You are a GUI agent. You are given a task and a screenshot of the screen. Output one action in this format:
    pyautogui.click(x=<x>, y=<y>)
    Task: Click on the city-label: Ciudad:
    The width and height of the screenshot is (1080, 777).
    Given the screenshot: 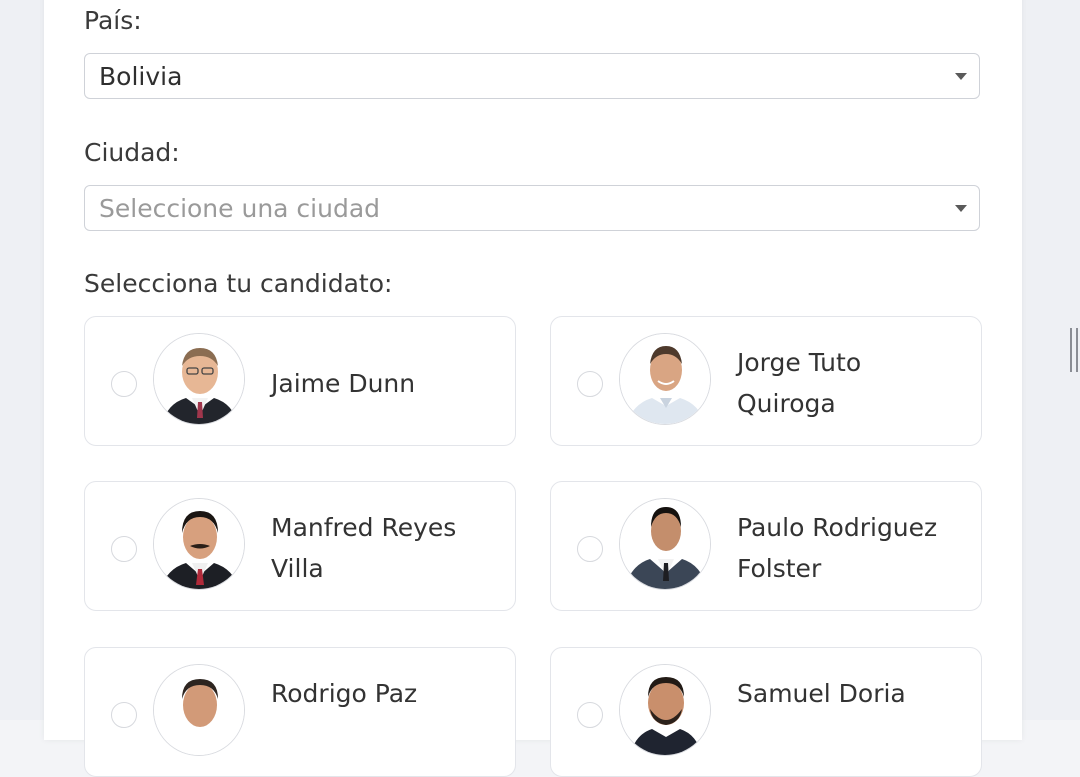 What is the action you would take?
    pyautogui.click(x=132, y=152)
    